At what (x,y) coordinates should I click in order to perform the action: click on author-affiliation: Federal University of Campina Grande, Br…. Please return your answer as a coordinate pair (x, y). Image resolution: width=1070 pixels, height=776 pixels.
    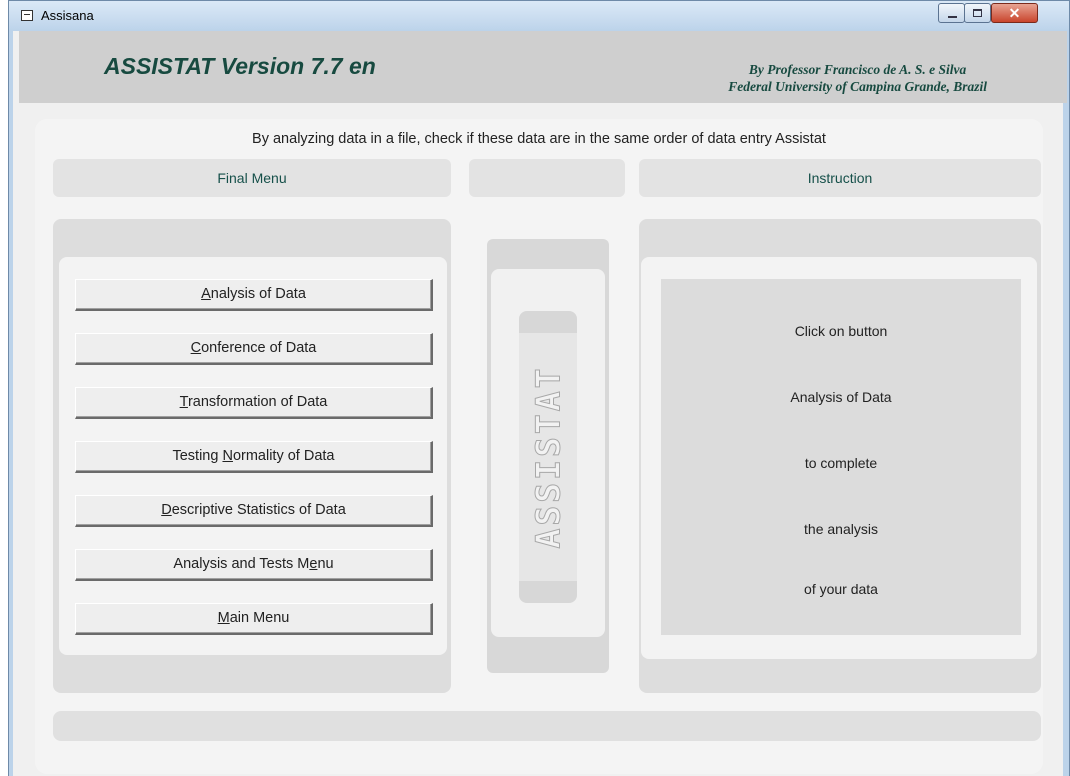
    Looking at the image, I should click on (857, 86).